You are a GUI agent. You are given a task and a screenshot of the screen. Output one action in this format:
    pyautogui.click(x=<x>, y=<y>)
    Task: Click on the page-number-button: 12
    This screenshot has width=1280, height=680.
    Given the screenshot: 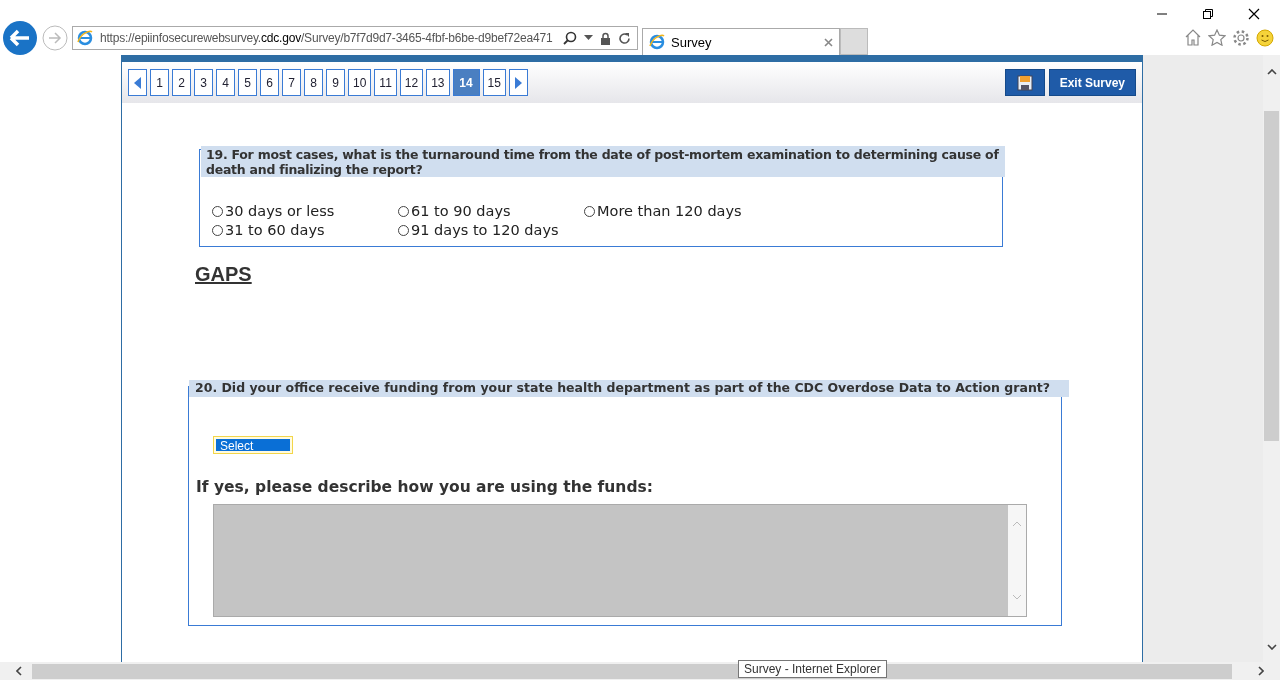 What is the action you would take?
    pyautogui.click(x=411, y=82)
    